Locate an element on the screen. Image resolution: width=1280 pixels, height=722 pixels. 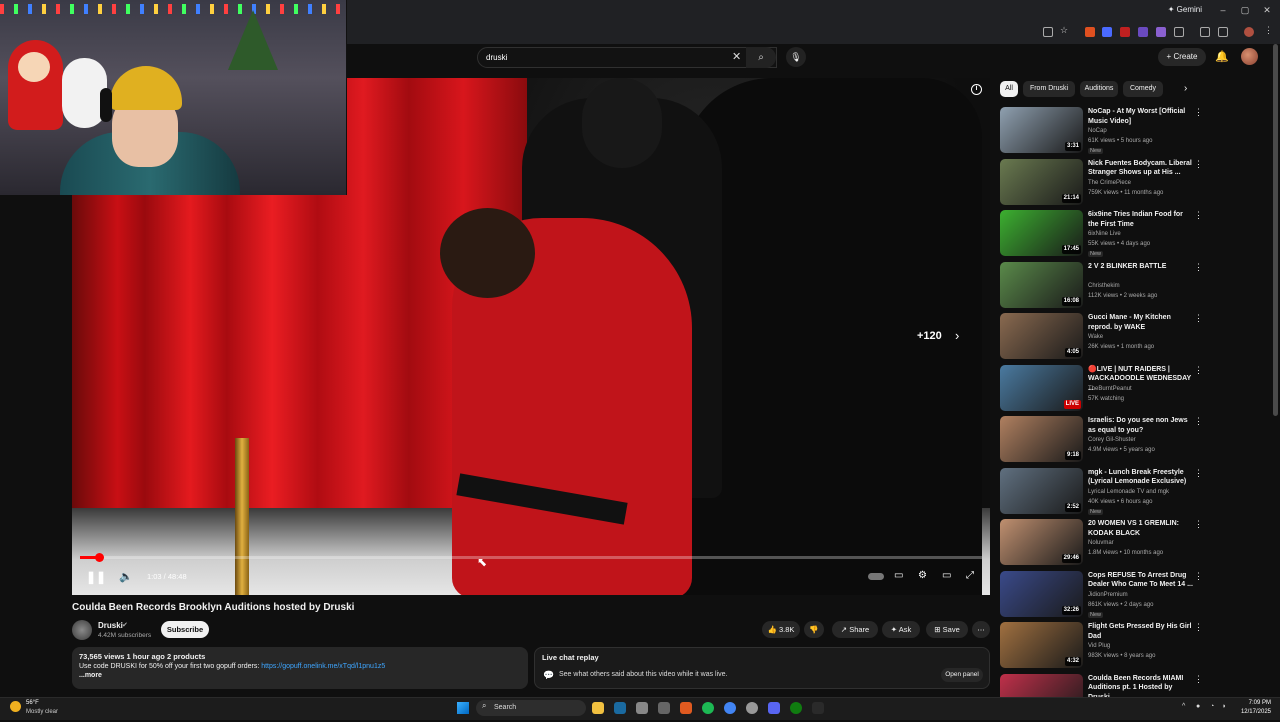
autoplay-toggle is located at coordinates (876, 576).